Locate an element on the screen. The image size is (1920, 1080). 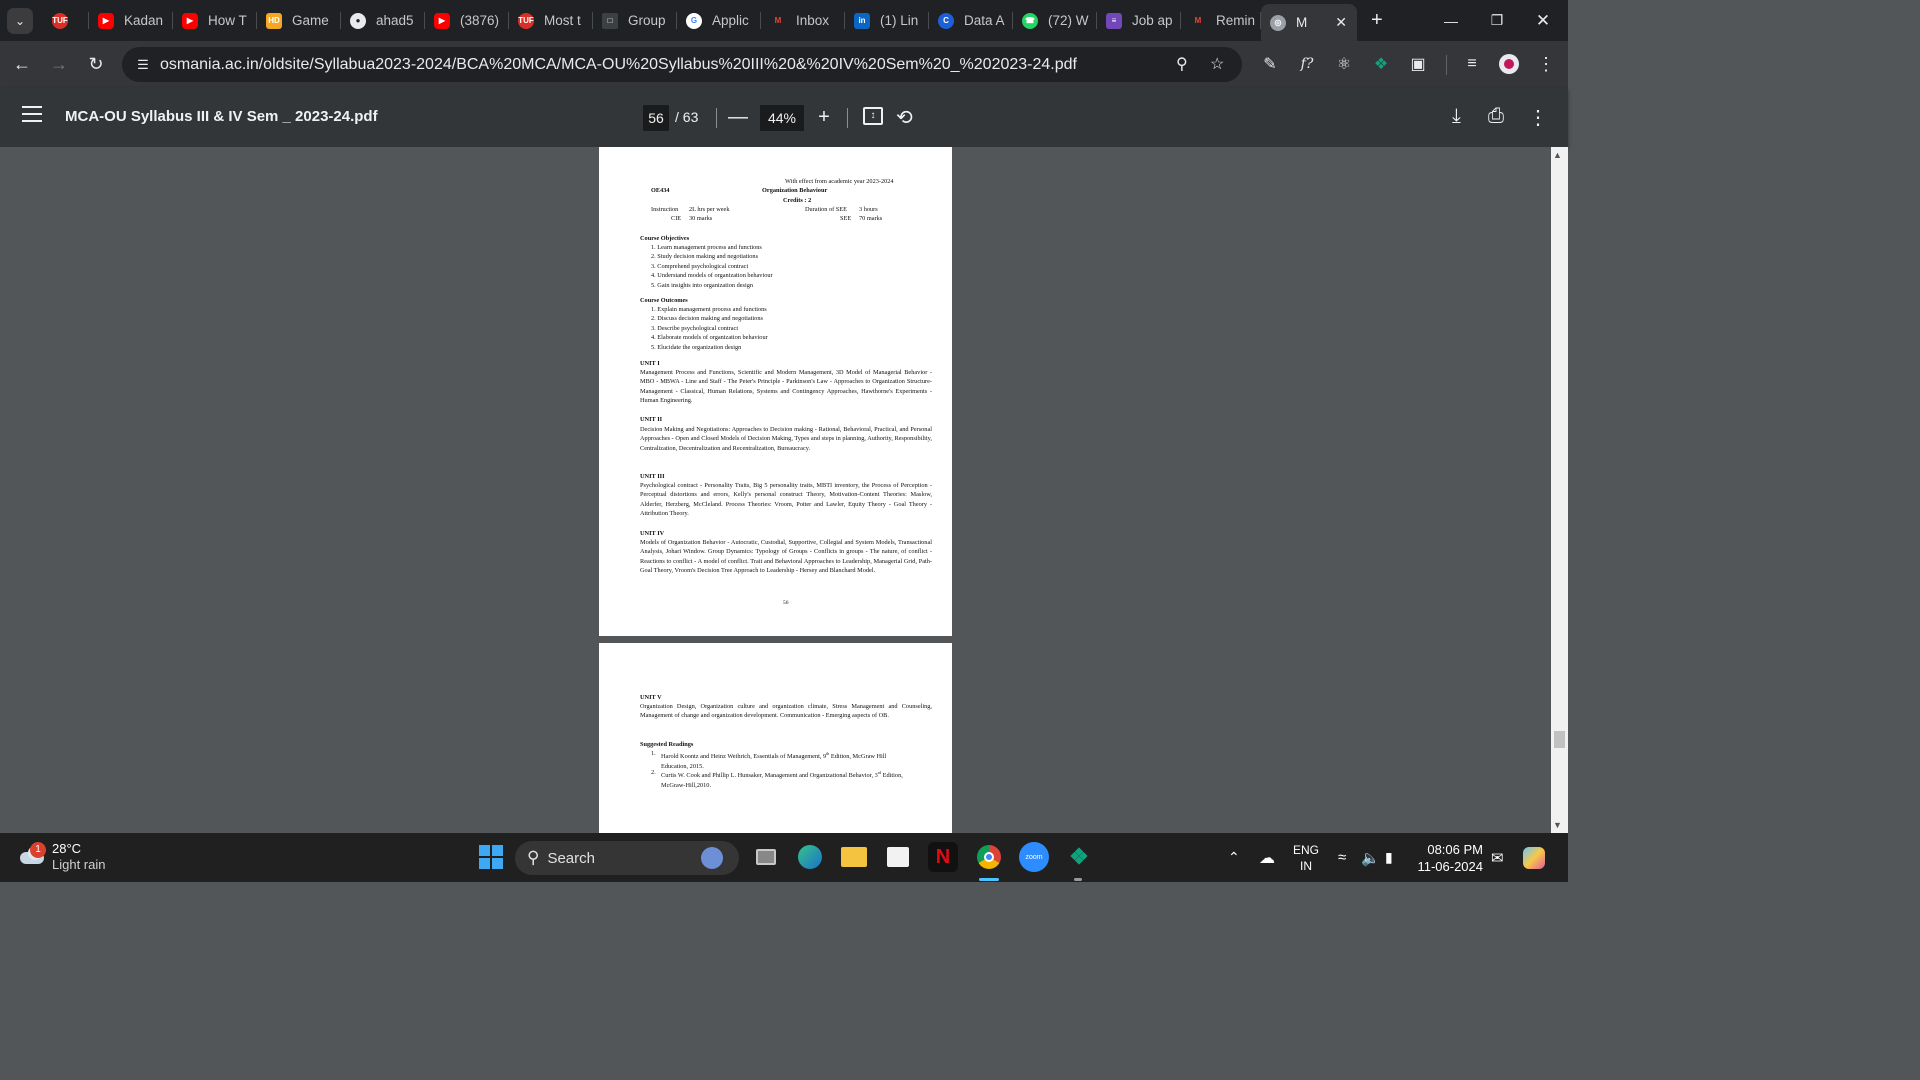
back-button: ← is located at coordinates (22, 64).